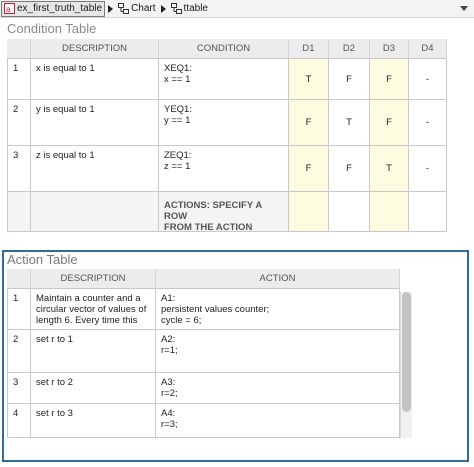 The image size is (474, 467). Describe the element at coordinates (349, 212) in the screenshot. I see `action-cell-d2` at that location.